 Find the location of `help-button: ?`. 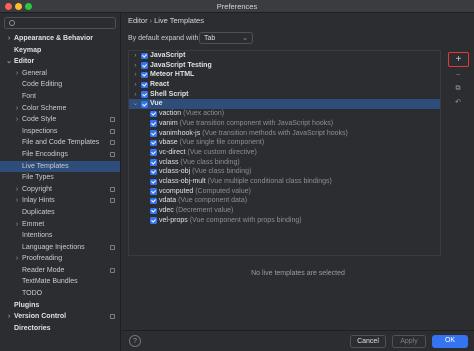

help-button: ? is located at coordinates (135, 341).